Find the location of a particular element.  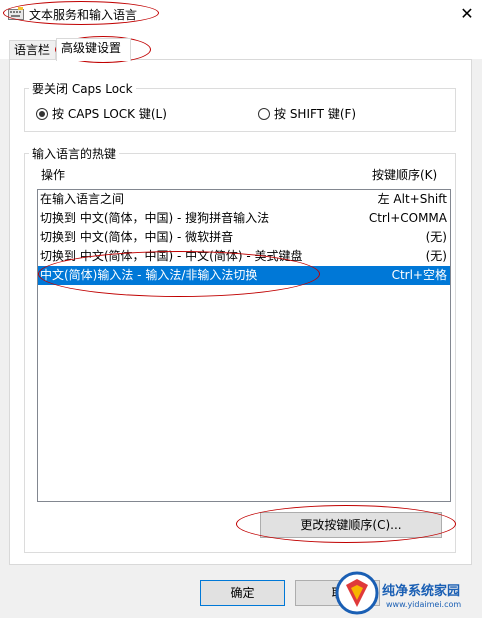

tab-label: 高级键设置 is located at coordinates (91, 48).